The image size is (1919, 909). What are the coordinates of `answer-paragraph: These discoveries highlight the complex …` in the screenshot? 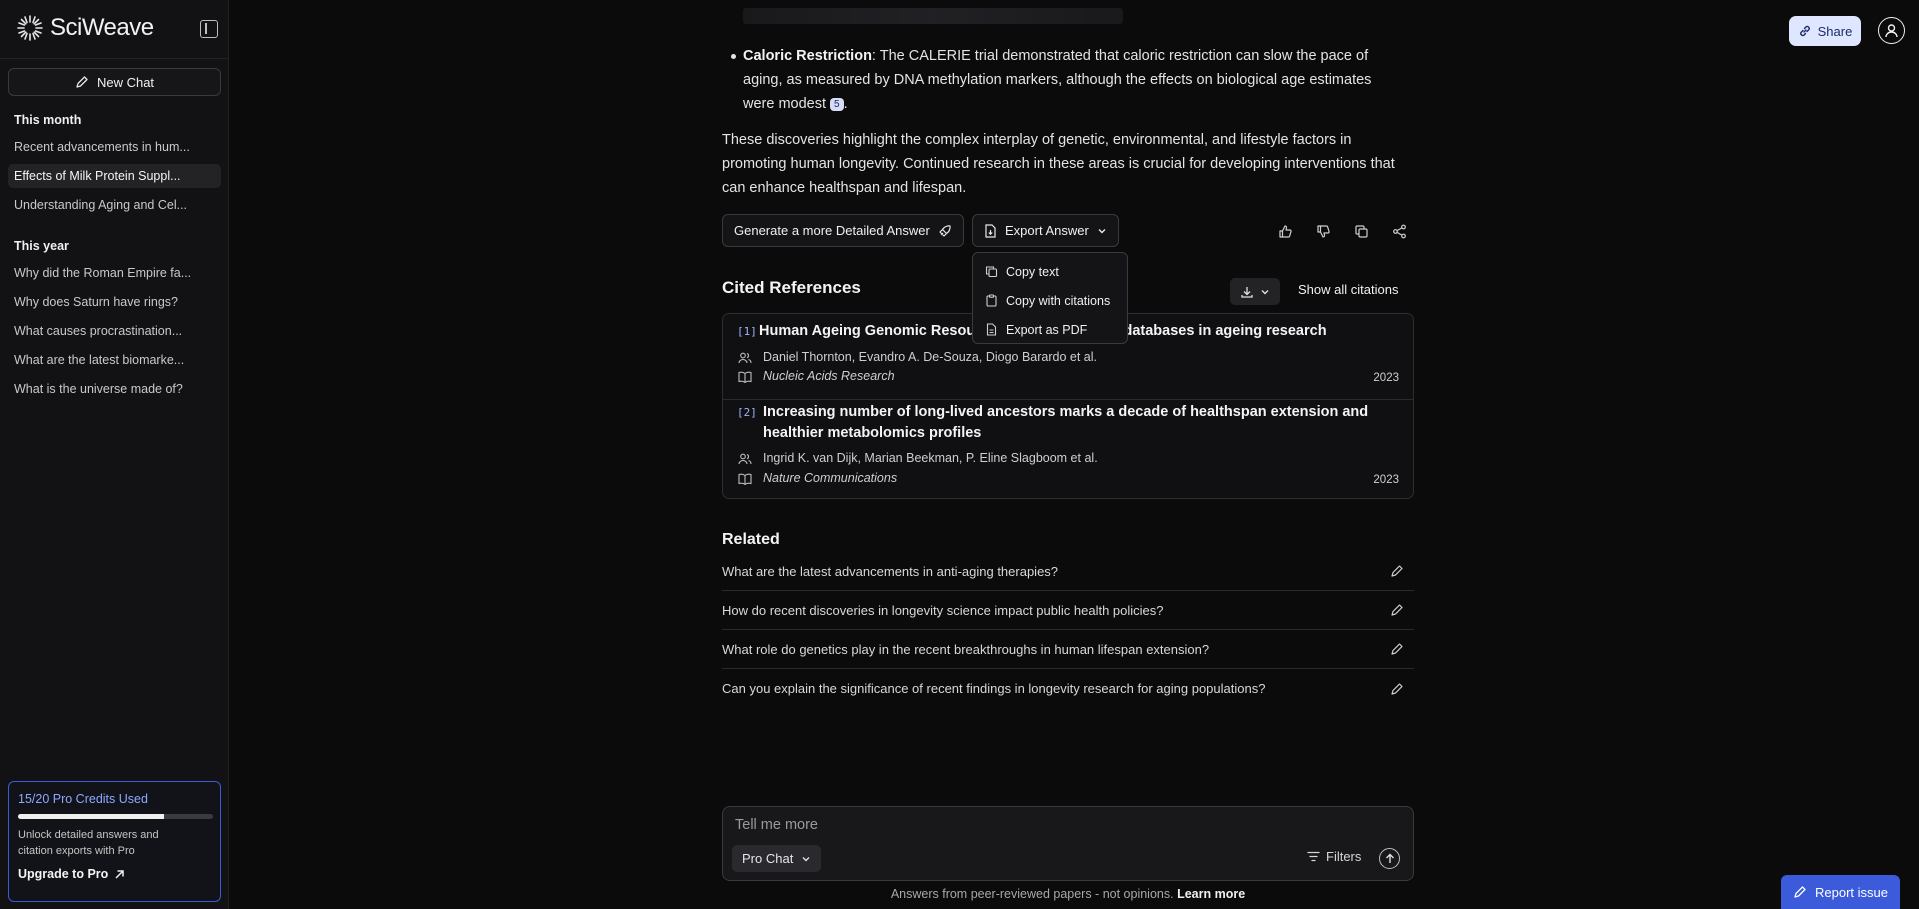 It's located at (1058, 164).